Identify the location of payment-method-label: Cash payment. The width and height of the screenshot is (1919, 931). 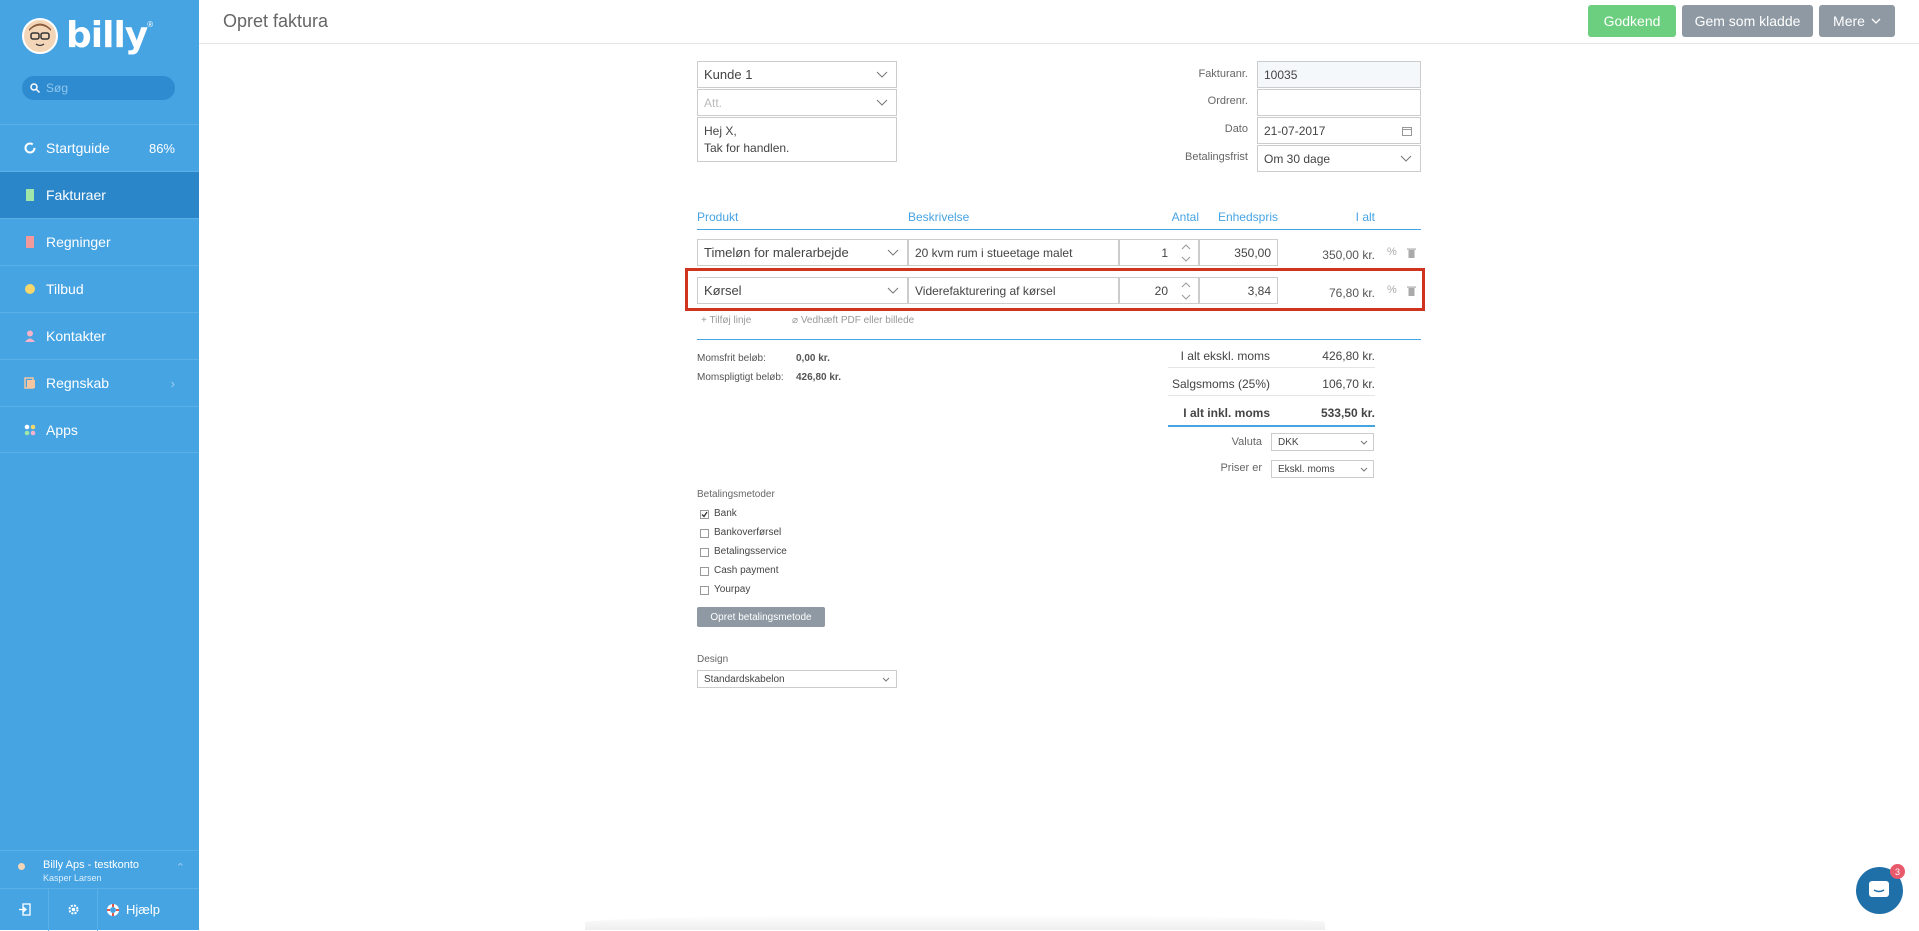
(746, 570).